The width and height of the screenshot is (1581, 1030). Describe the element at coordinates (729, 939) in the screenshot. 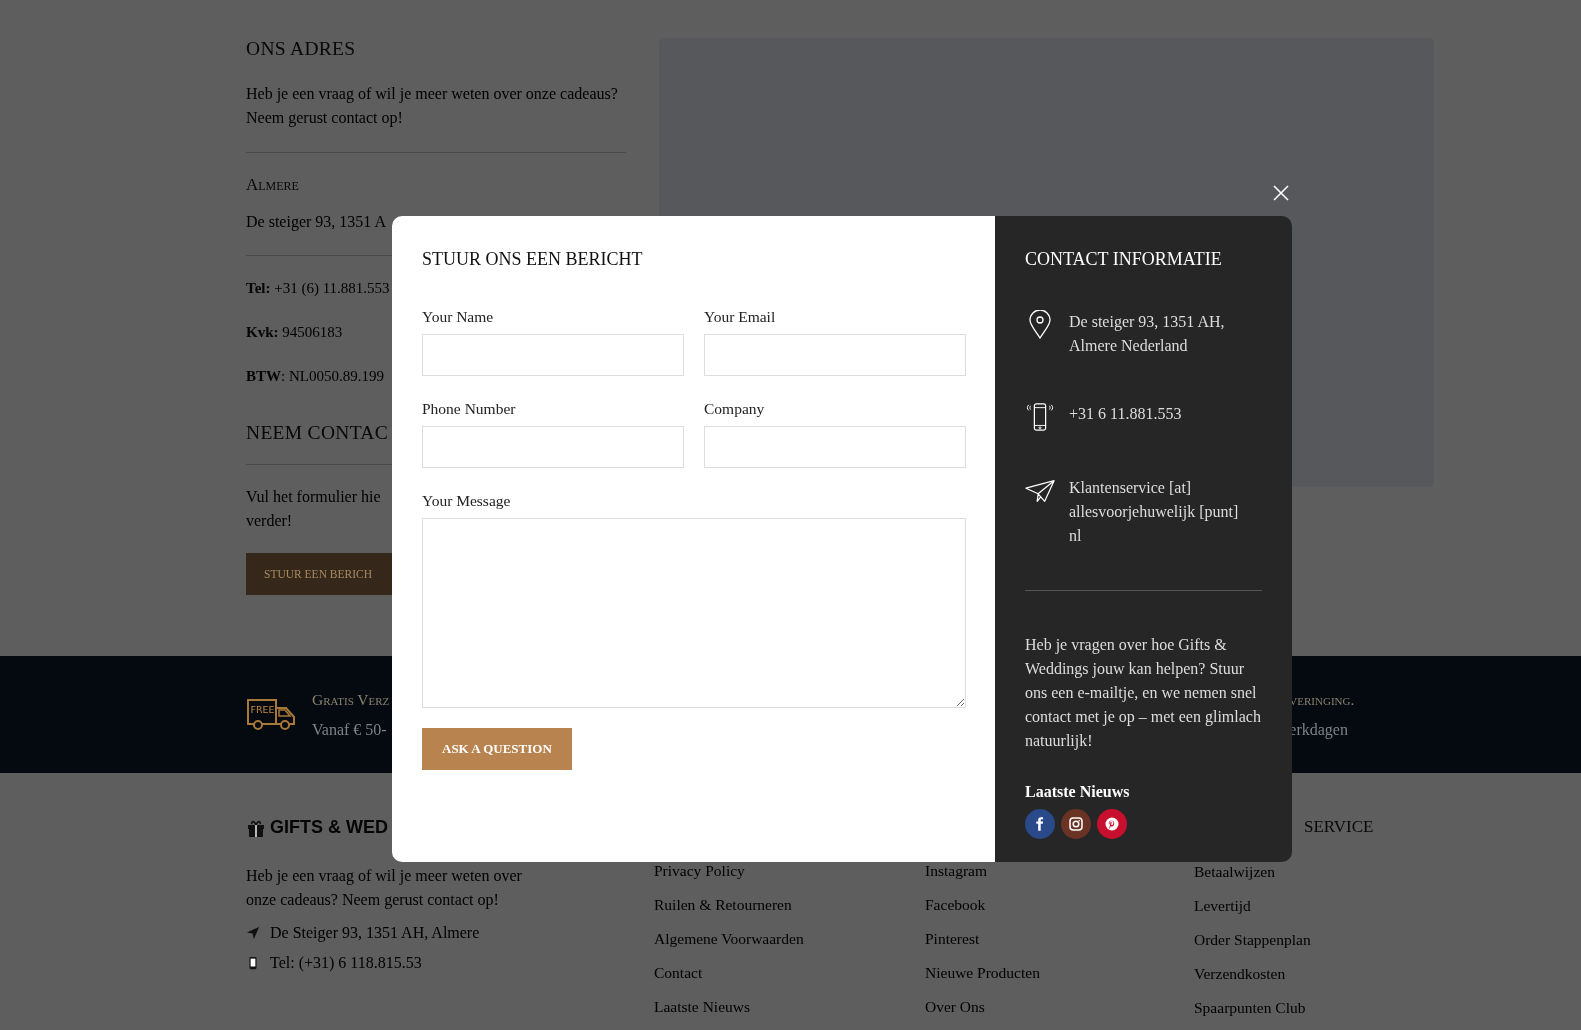

I see `footer-link: Algemene Voorwaarden` at that location.